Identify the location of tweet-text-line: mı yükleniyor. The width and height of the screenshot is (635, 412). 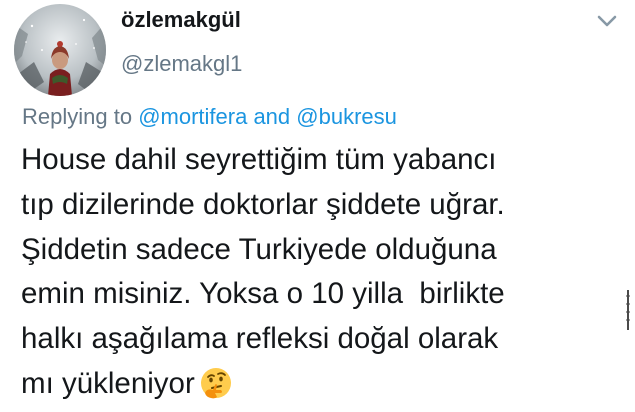
(108, 383).